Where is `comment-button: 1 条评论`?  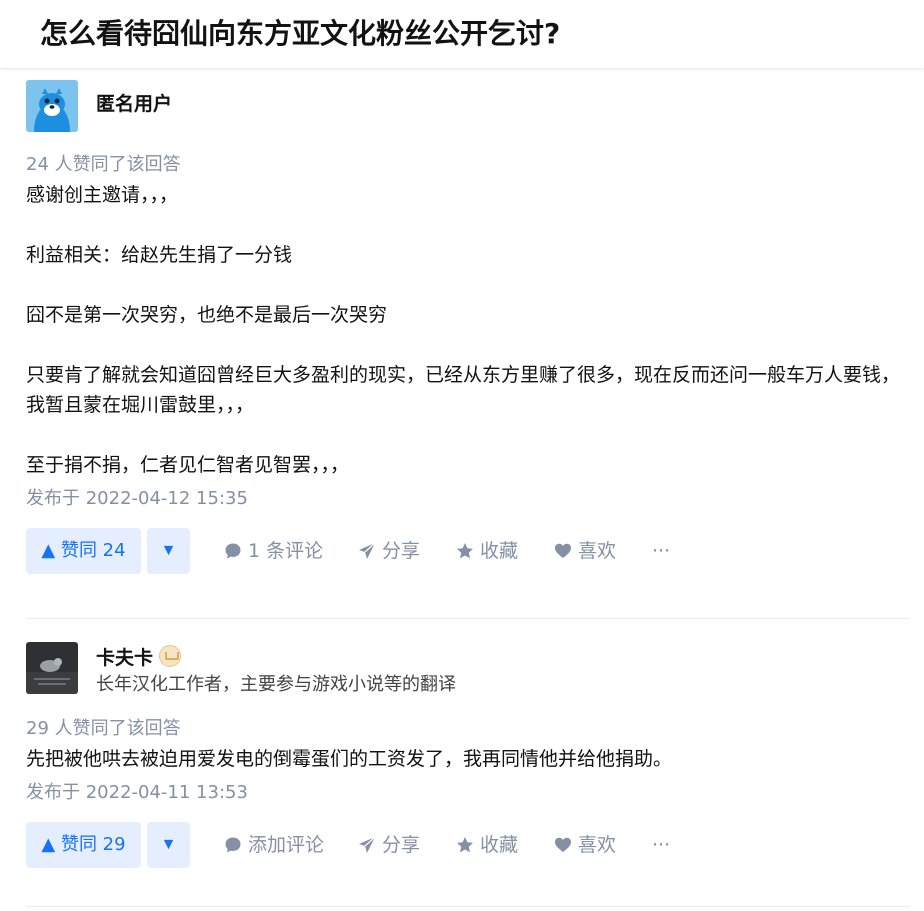 comment-button: 1 条评论 is located at coordinates (273, 551).